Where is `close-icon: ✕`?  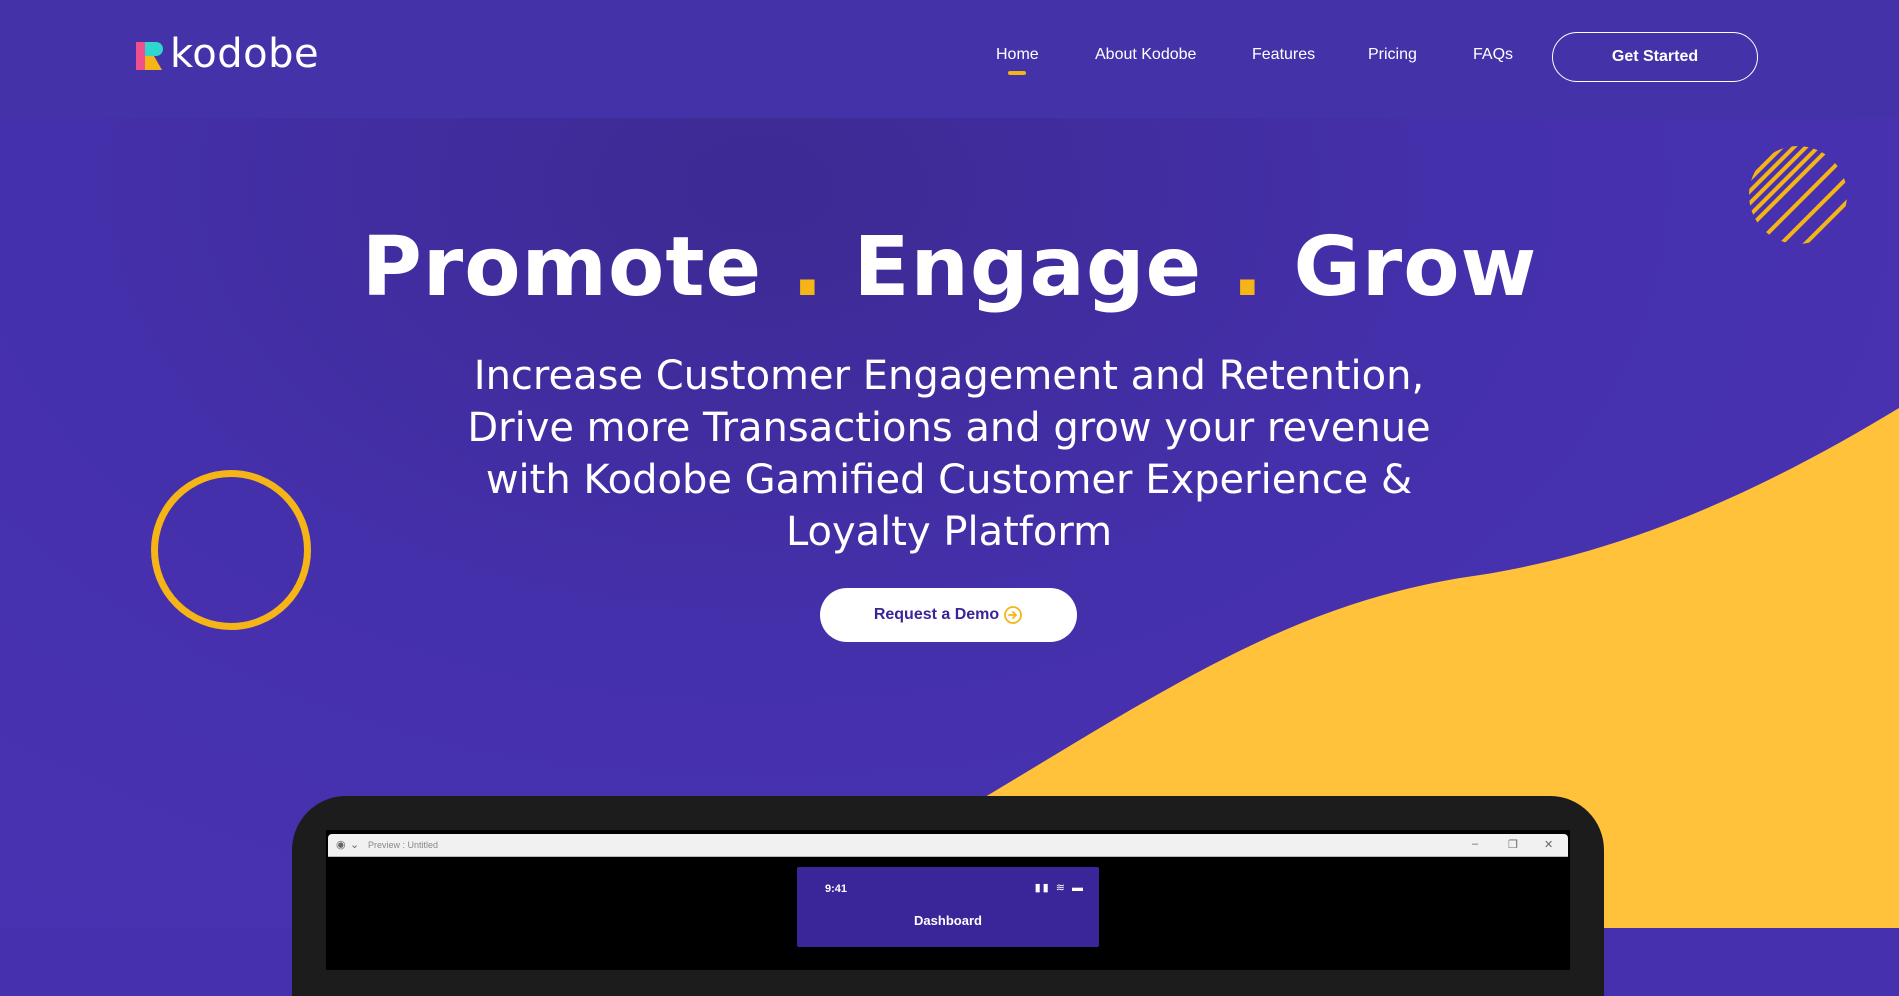 close-icon: ✕ is located at coordinates (1548, 844).